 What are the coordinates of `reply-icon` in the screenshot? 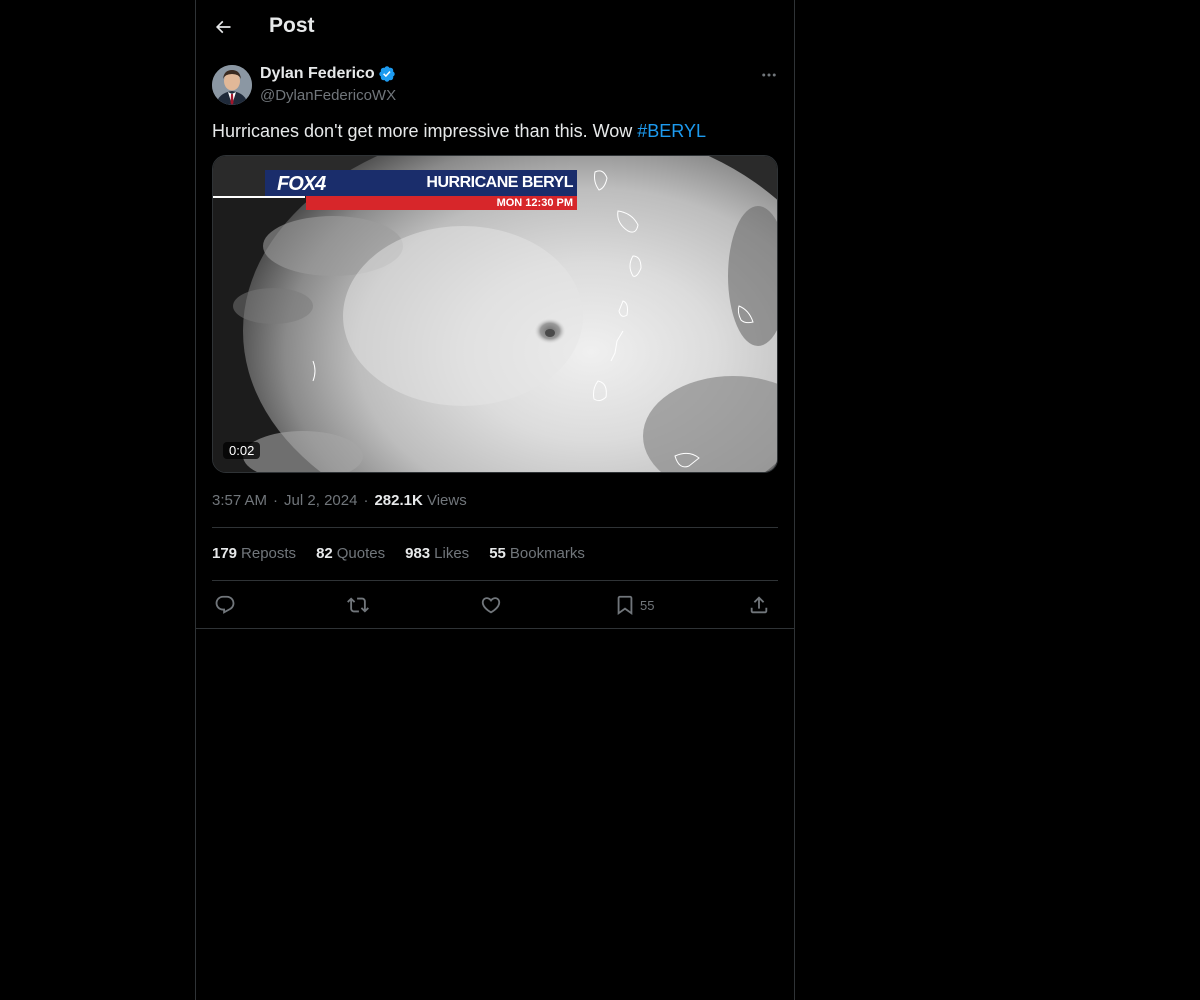 It's located at (225, 604).